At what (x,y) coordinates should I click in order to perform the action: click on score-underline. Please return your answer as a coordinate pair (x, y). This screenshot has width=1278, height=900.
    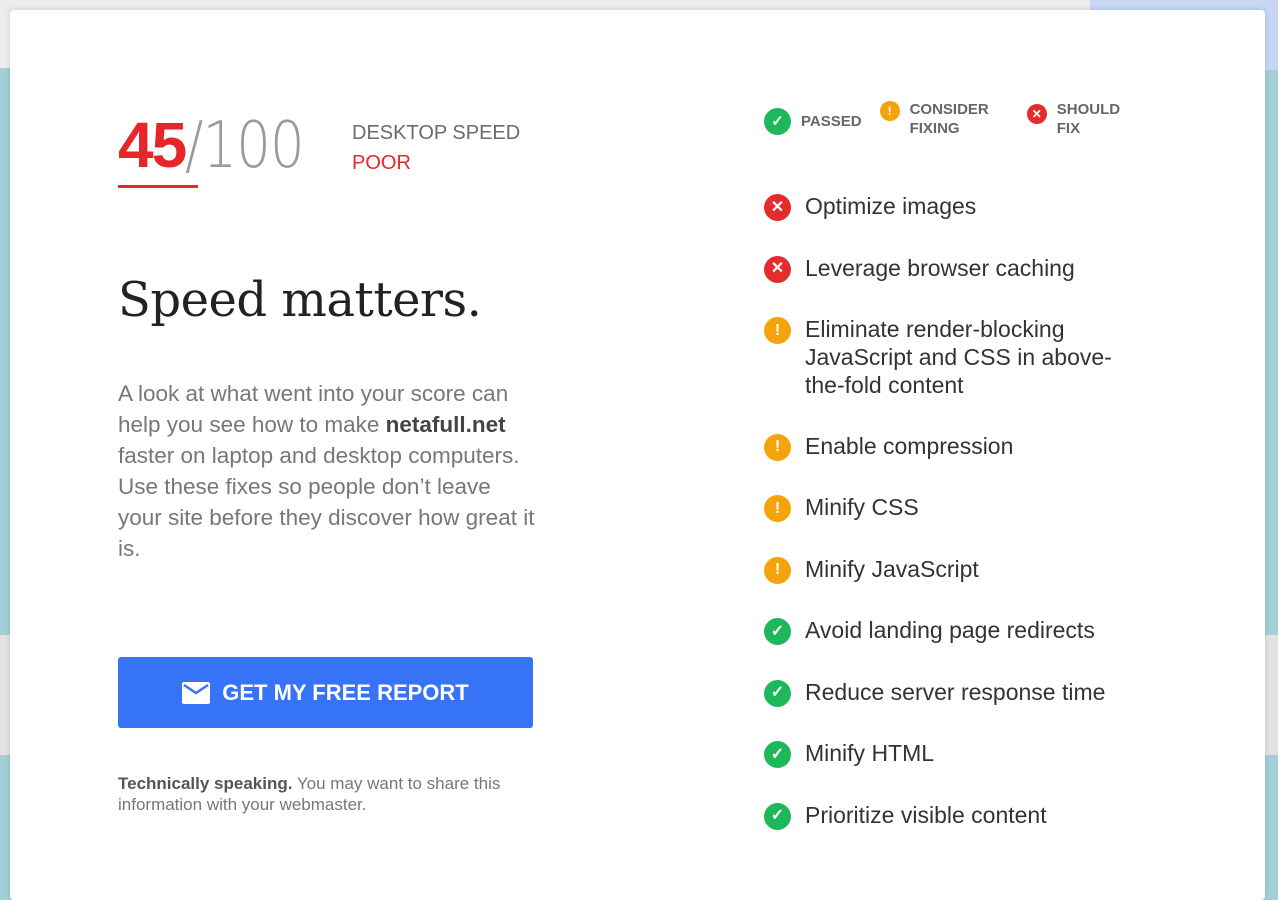
    Looking at the image, I should click on (158, 186).